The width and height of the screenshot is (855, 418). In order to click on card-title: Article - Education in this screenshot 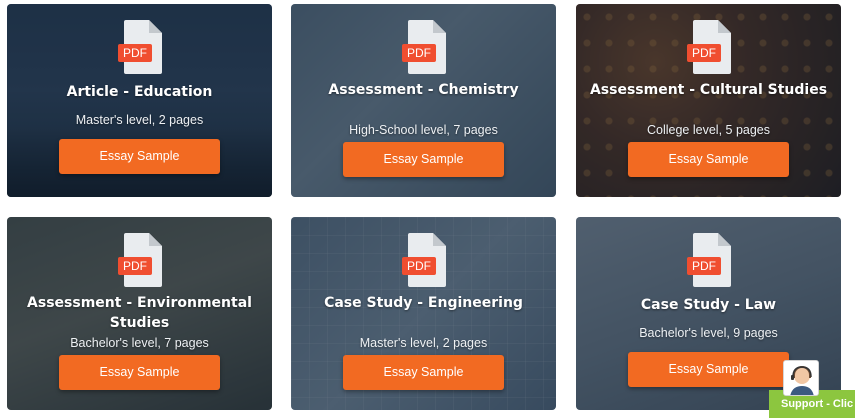, I will do `click(139, 92)`.